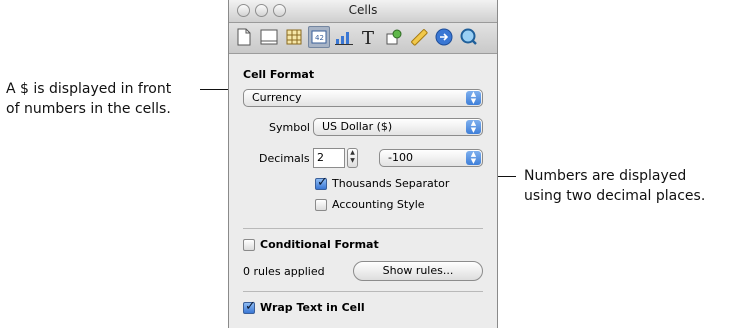 This screenshot has height=328, width=734. What do you see at coordinates (419, 37) in the screenshot?
I see `metrics-icon` at bounding box center [419, 37].